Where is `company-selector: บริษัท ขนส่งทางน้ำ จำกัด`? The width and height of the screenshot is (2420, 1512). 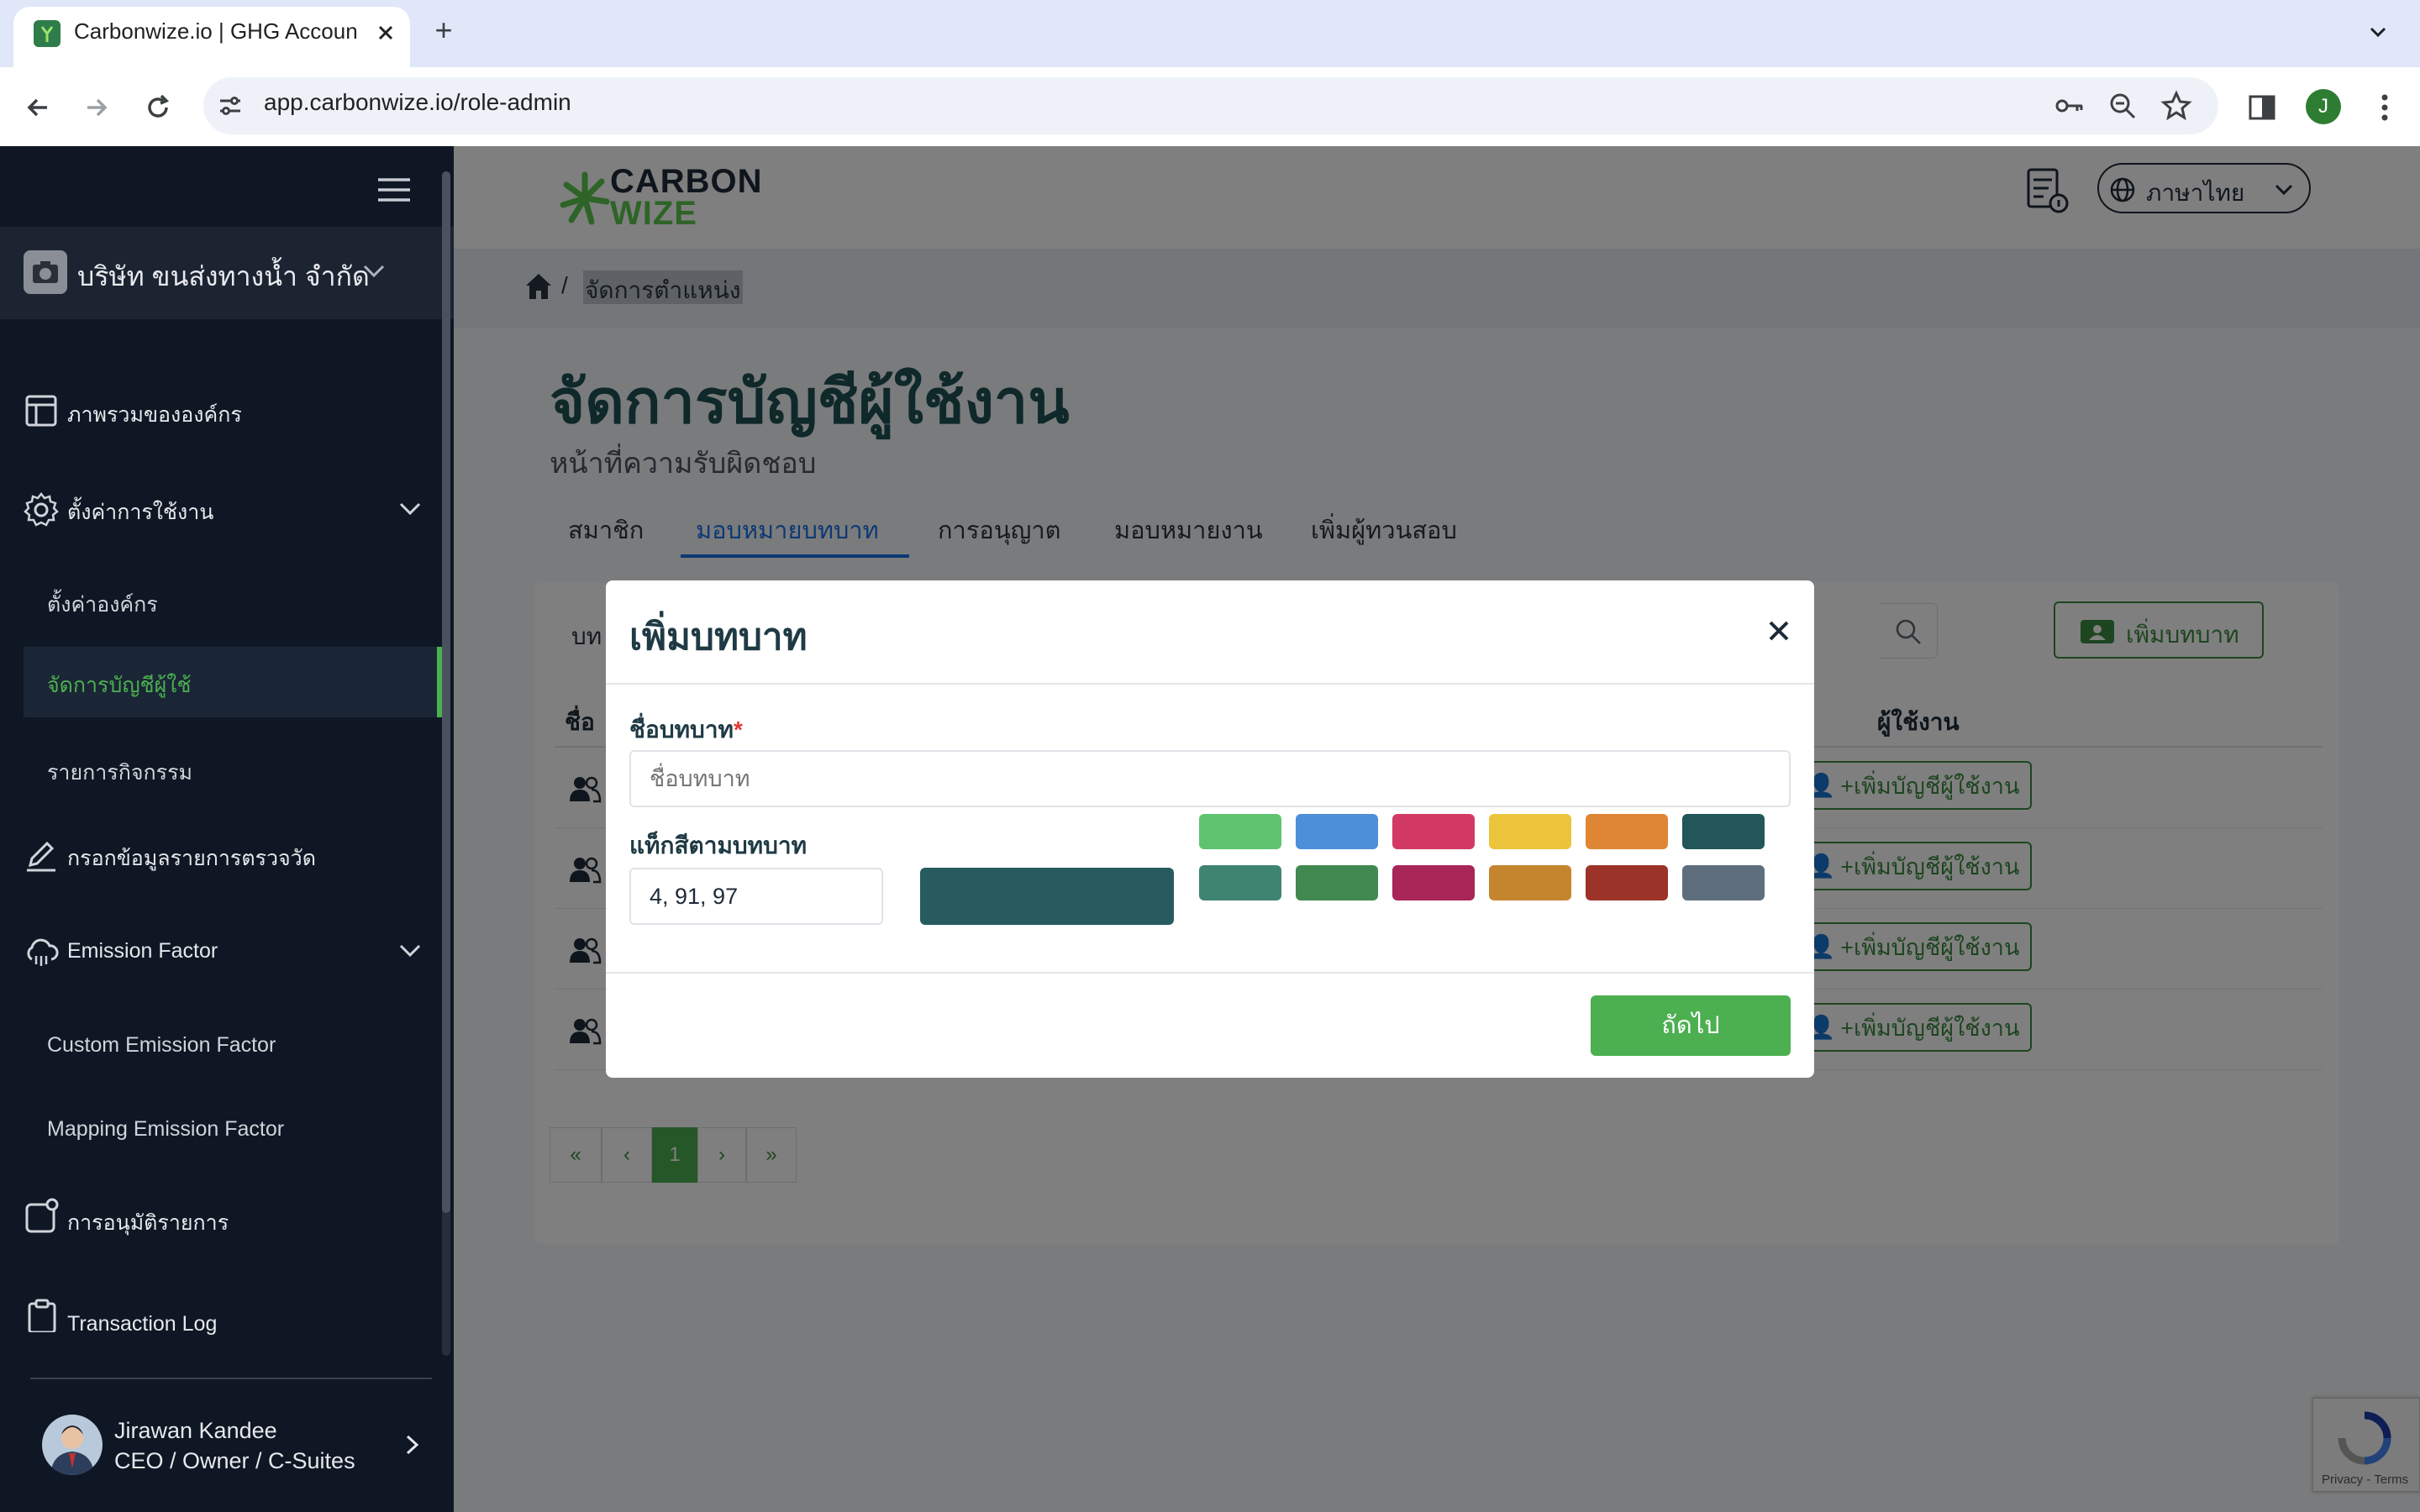
company-selector: บริษัท ขนส่งทางน้ำ จำกัด is located at coordinates (227, 273).